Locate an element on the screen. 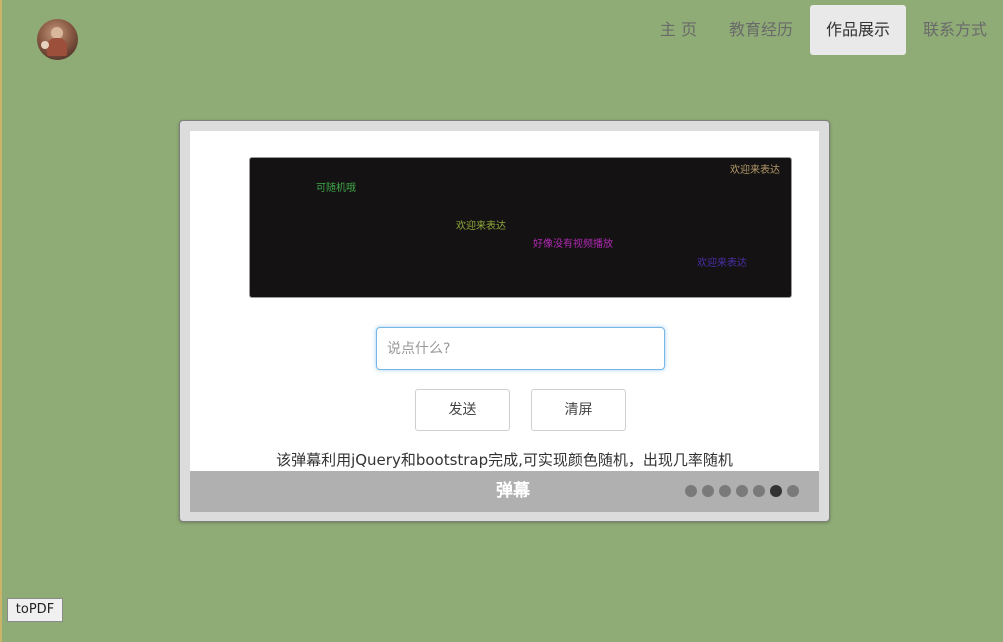 This screenshot has height=642, width=1003. avatar-ball is located at coordinates (45, 45).